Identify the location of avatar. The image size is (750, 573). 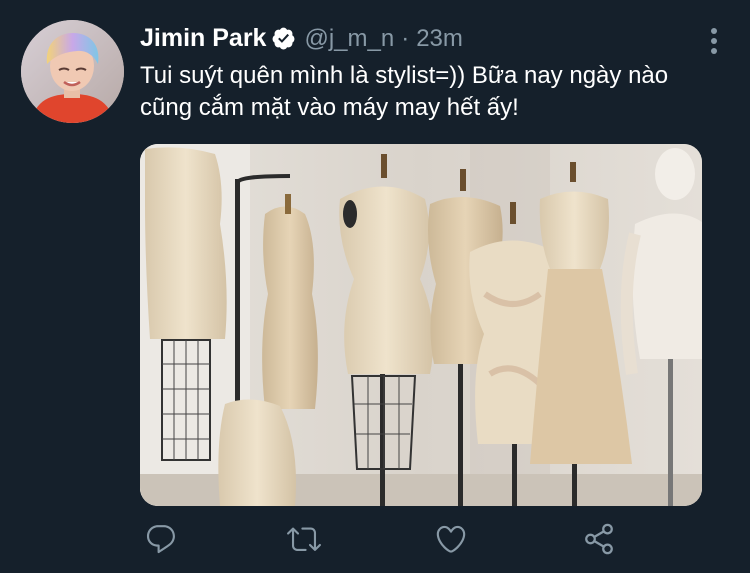
(72, 71).